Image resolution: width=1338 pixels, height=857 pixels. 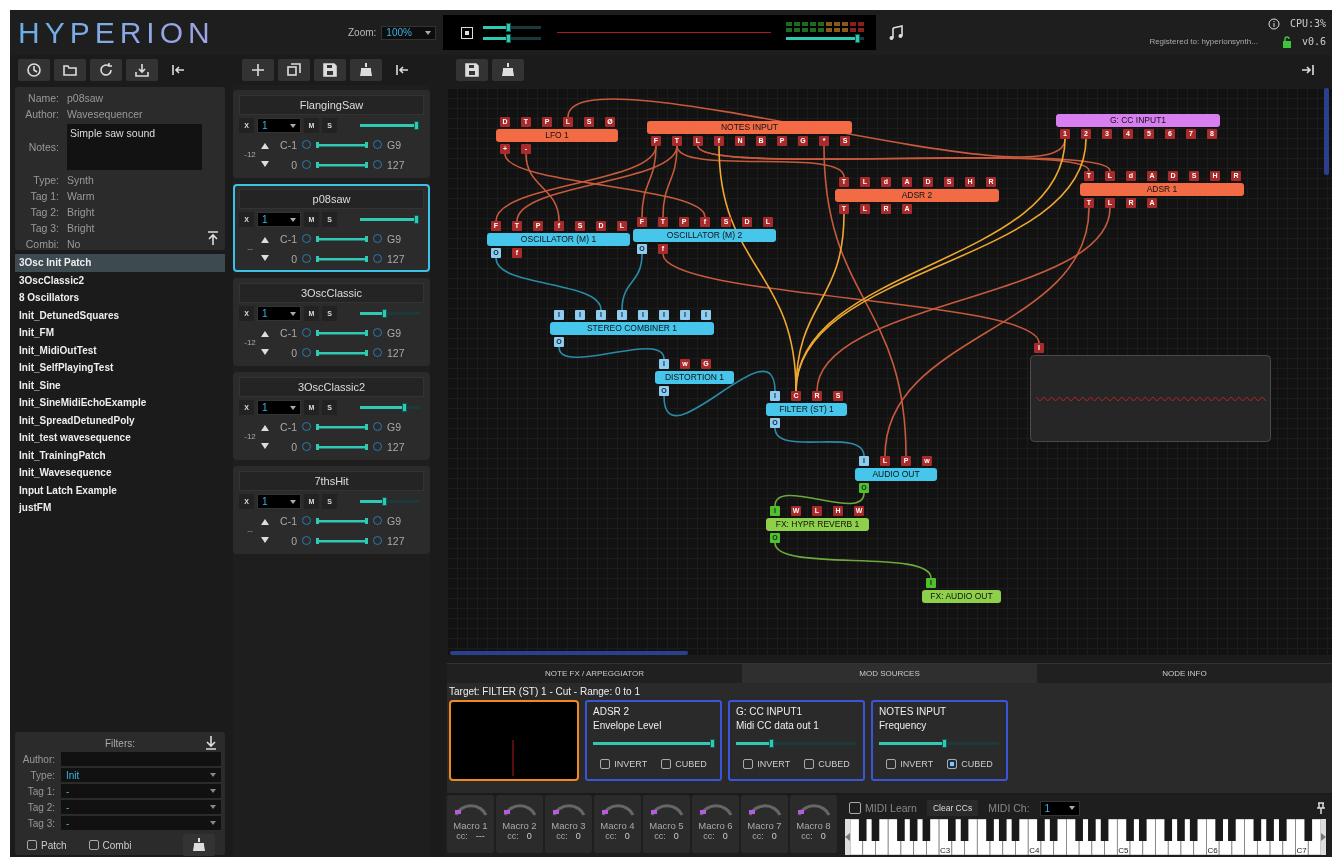 What do you see at coordinates (120, 298) in the screenshot?
I see `patch-list-item: 8 Oscillators` at bounding box center [120, 298].